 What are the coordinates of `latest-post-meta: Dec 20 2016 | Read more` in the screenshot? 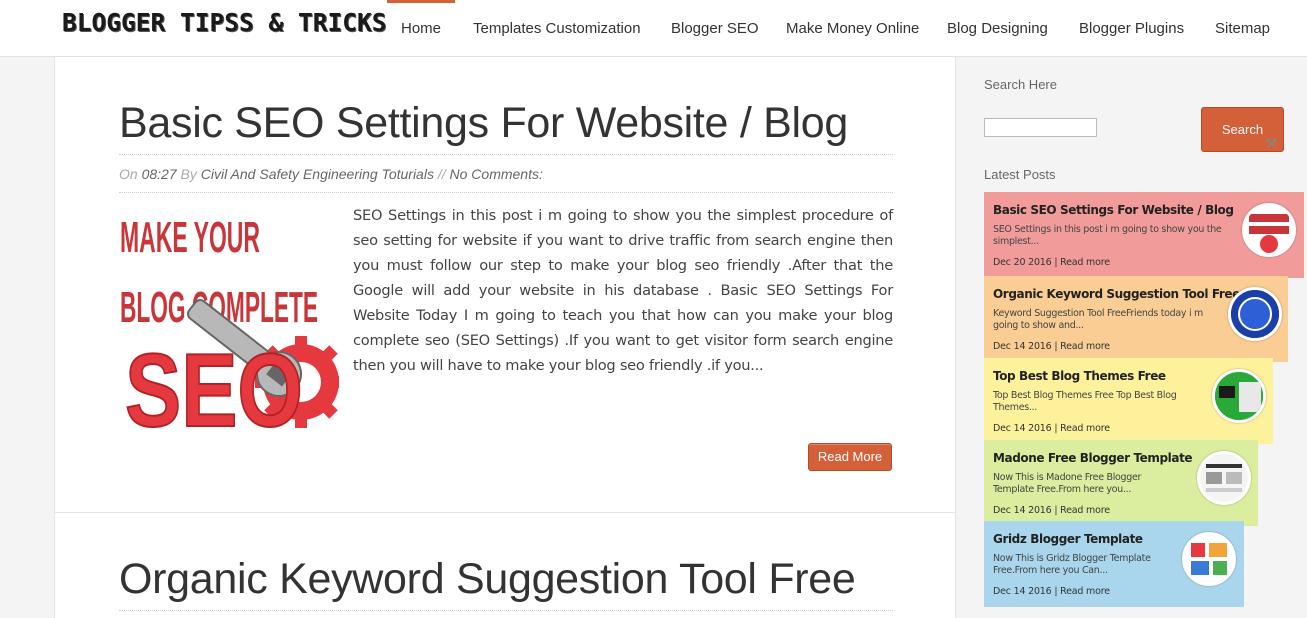 It's located at (1051, 262).